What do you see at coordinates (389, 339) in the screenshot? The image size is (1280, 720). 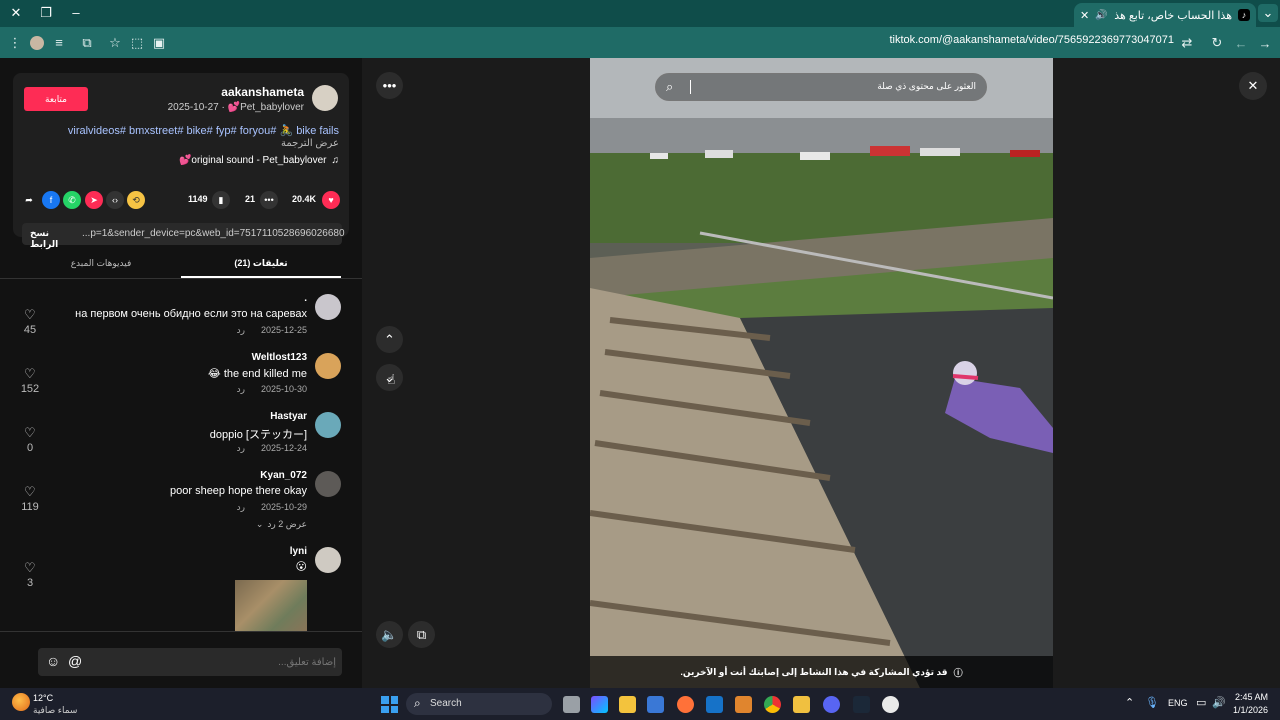 I see `previous-video-icon: ⌃` at bounding box center [389, 339].